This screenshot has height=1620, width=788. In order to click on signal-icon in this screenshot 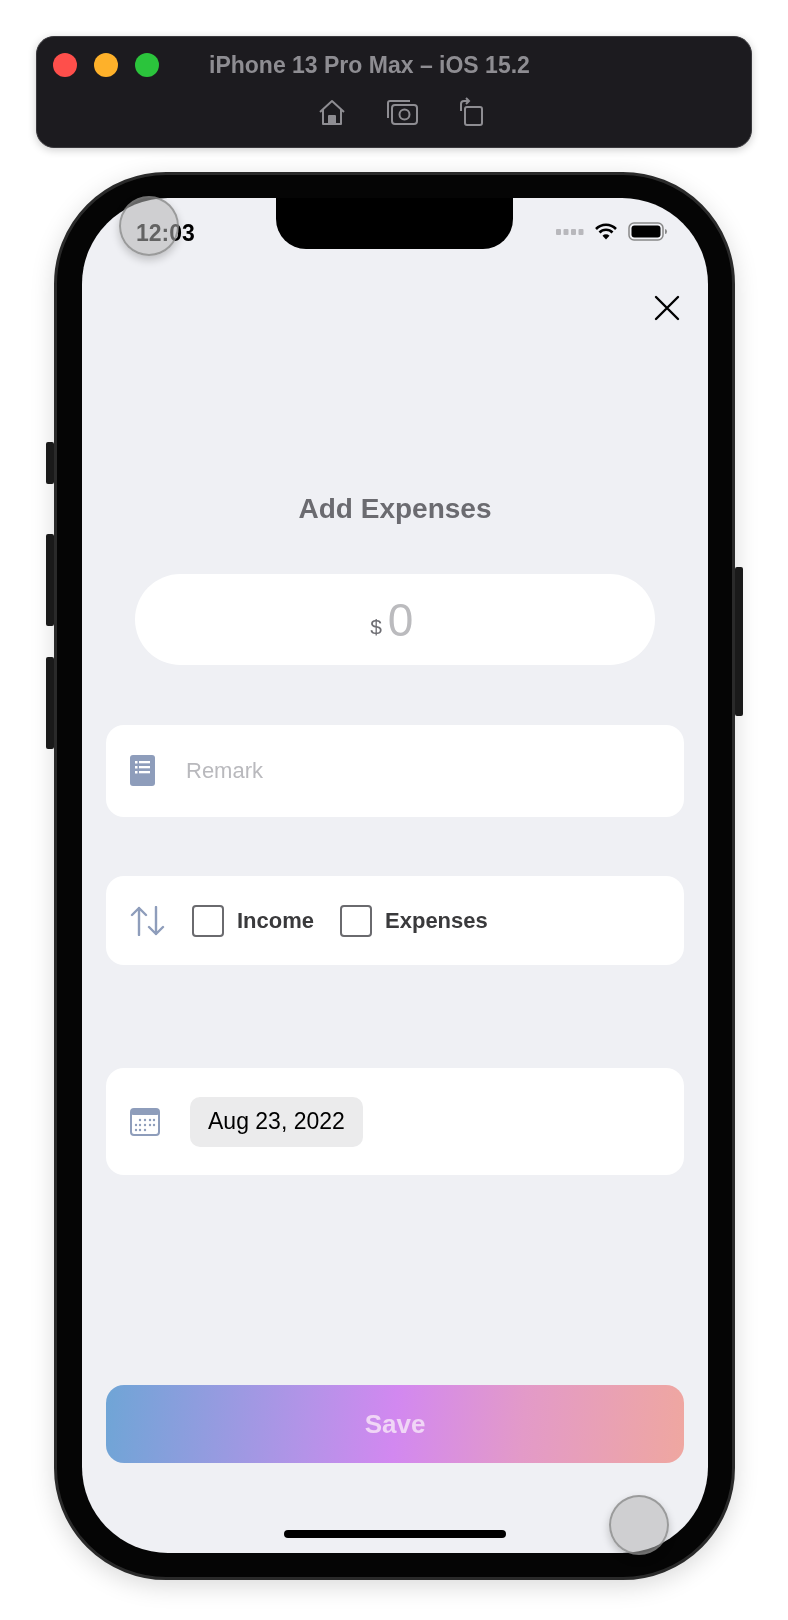, I will do `click(570, 231)`.